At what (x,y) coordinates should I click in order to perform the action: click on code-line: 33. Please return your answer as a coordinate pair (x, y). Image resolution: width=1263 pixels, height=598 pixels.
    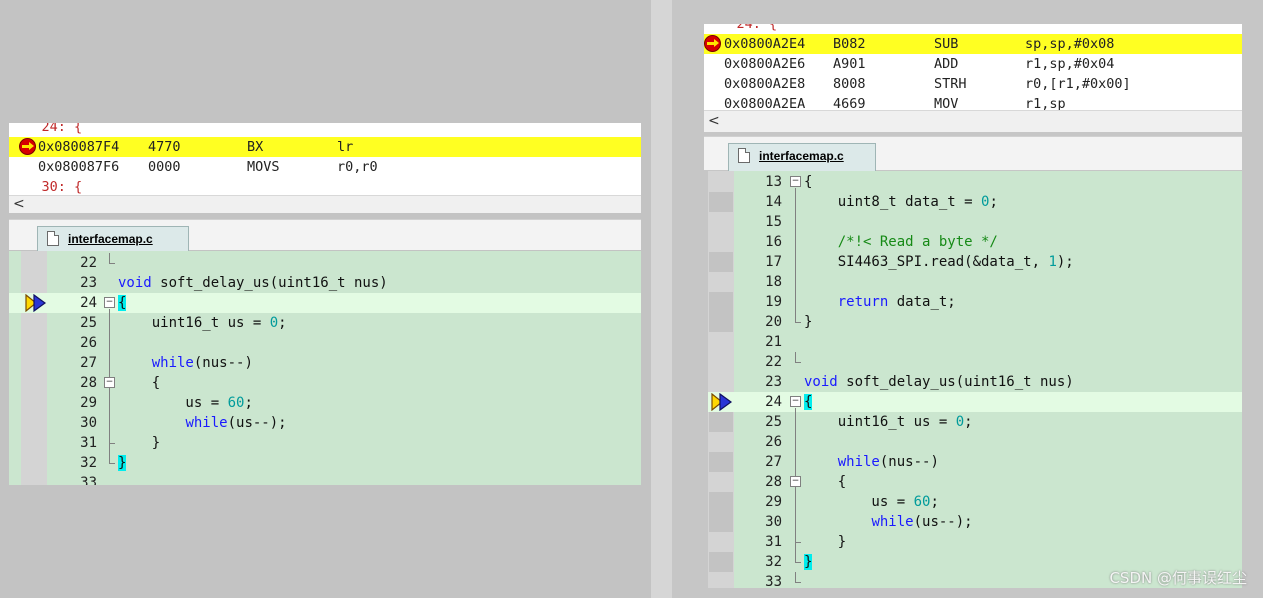
    Looking at the image, I should click on (325, 479).